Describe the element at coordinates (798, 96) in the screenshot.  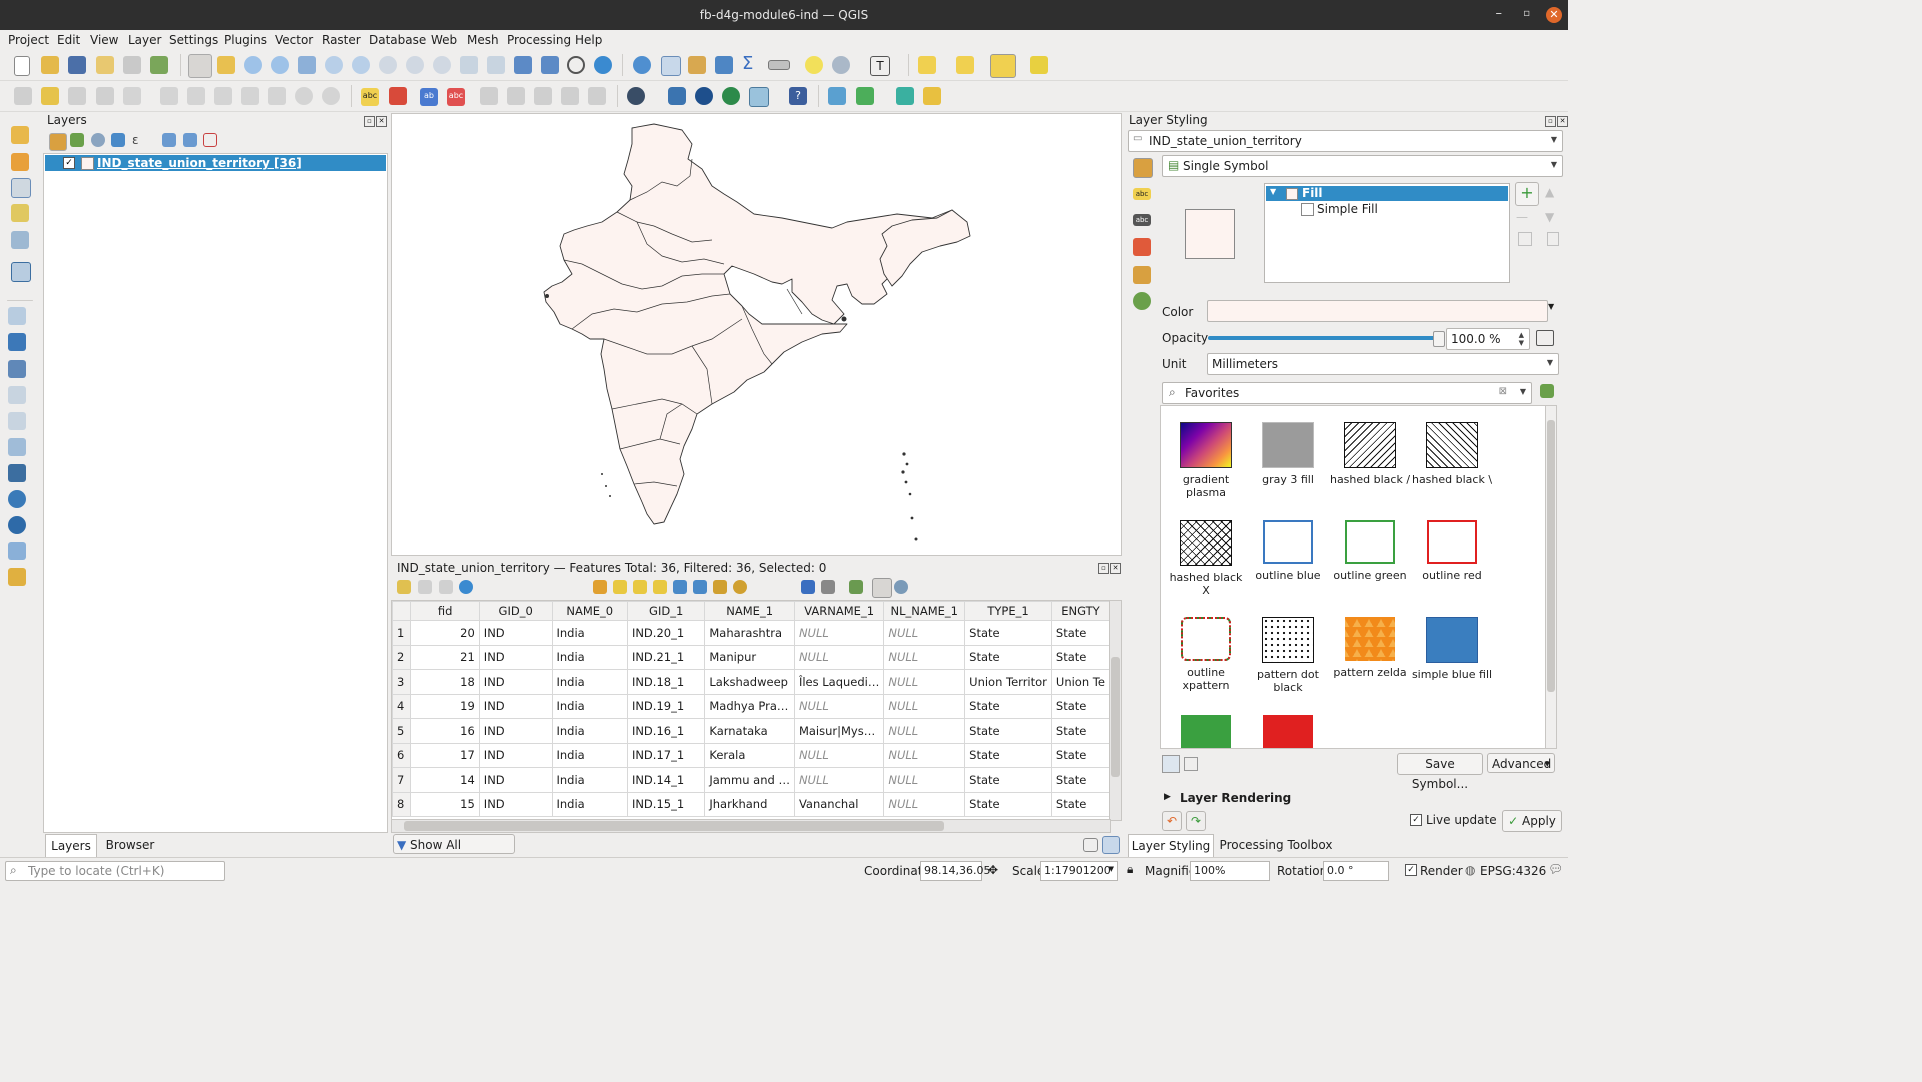
I see `help-icon: ?` at that location.